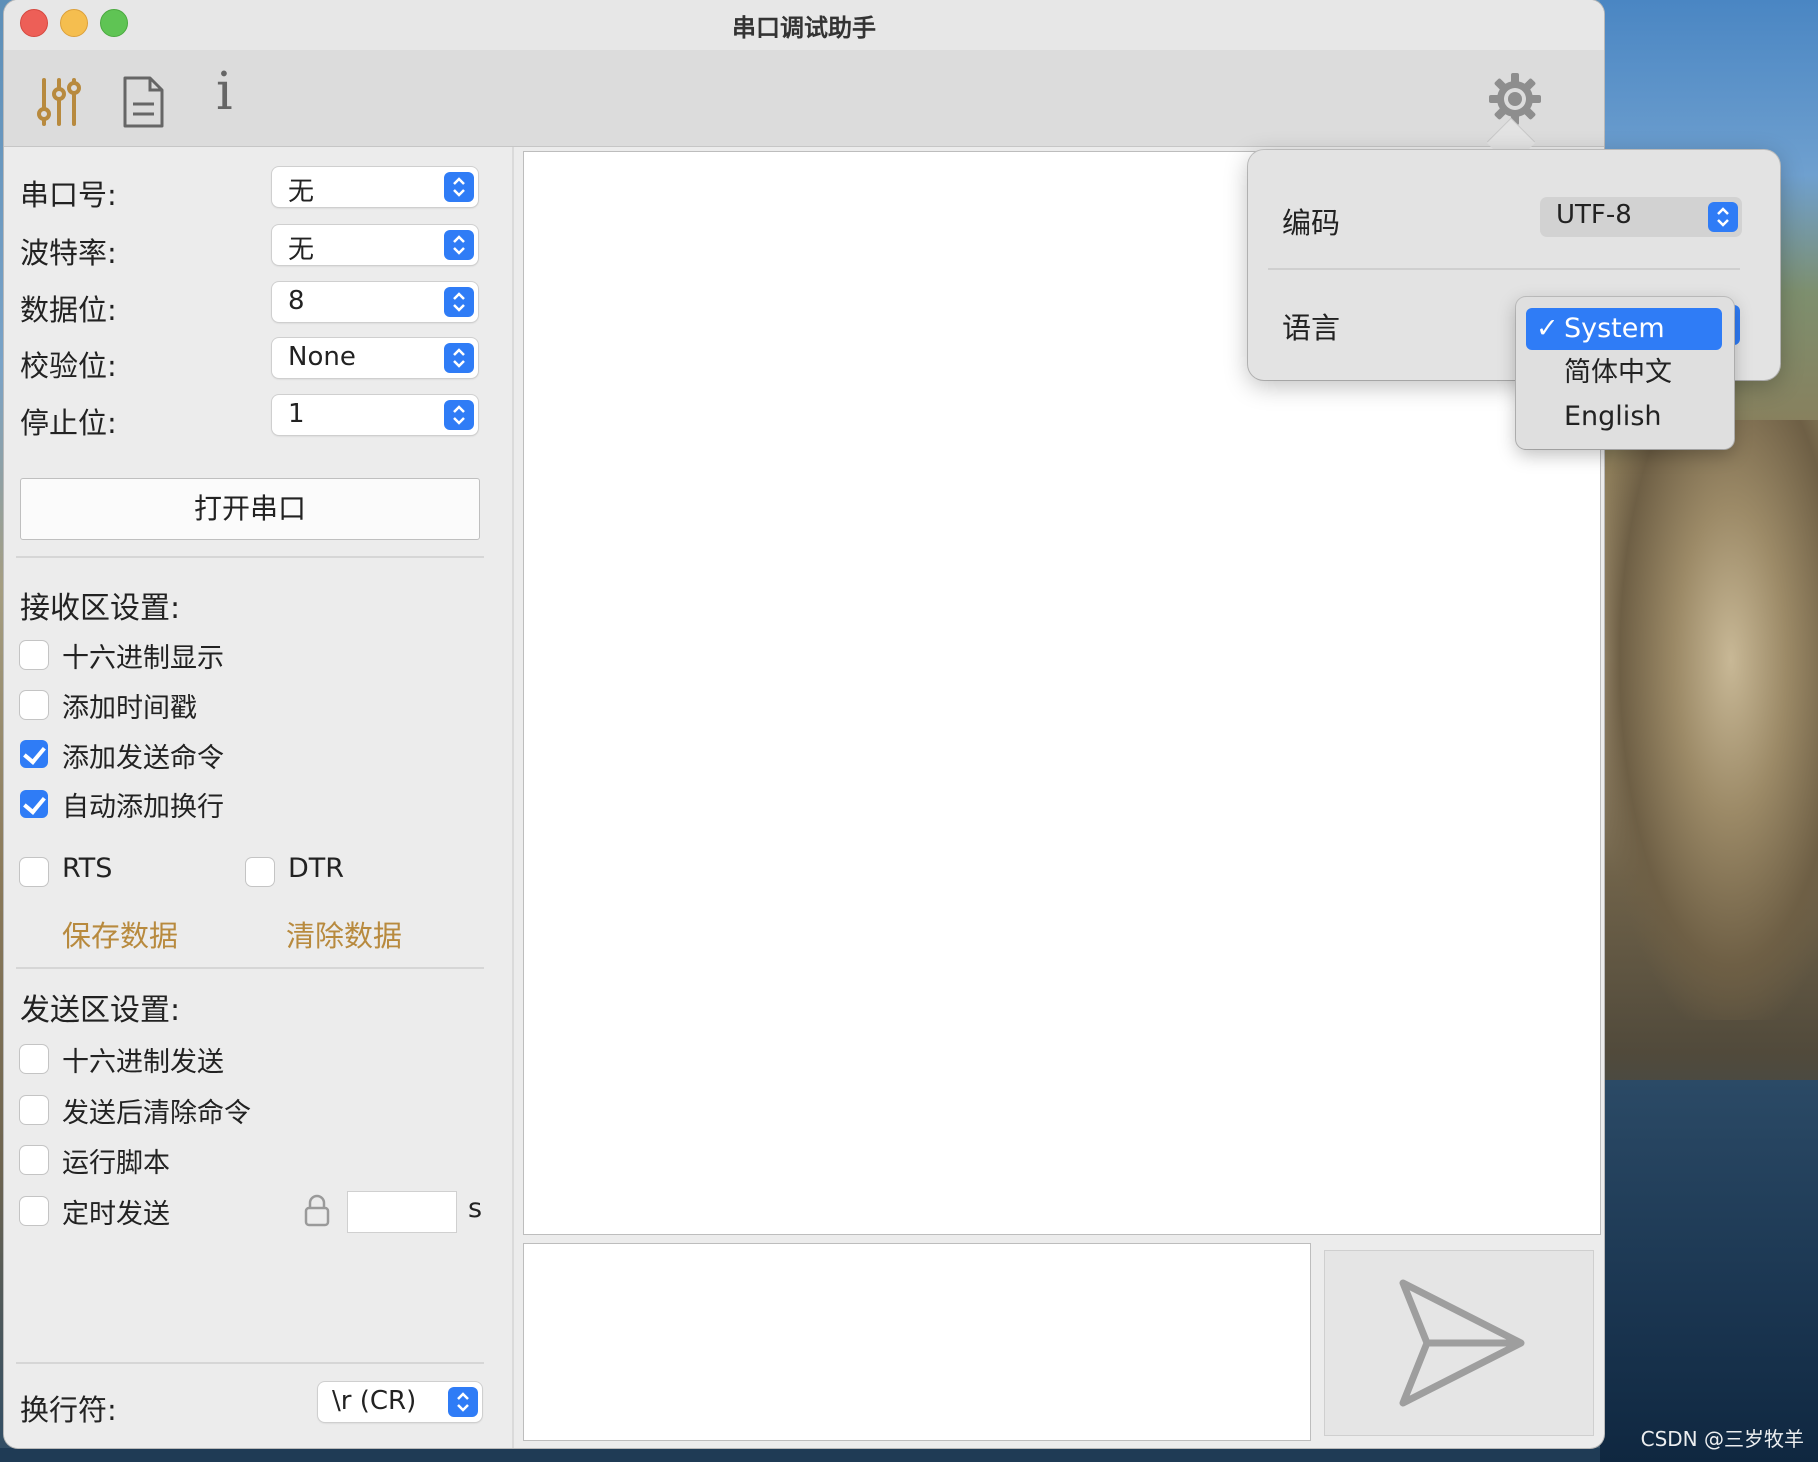 This screenshot has height=1462, width=1818. I want to click on hex-send-checkbox, so click(34, 1059).